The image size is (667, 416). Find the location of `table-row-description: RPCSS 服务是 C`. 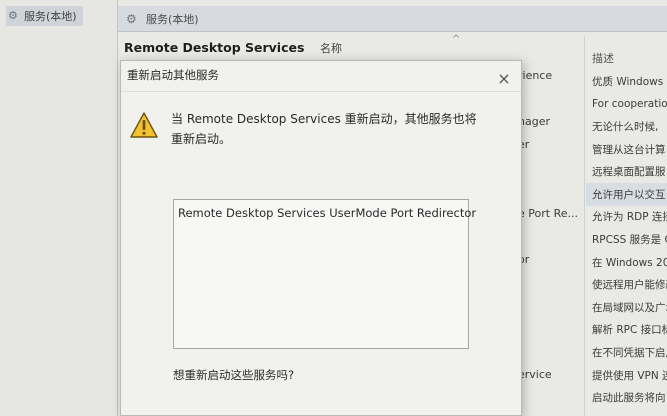

table-row-description: RPCSS 服务是 C is located at coordinates (626, 239).